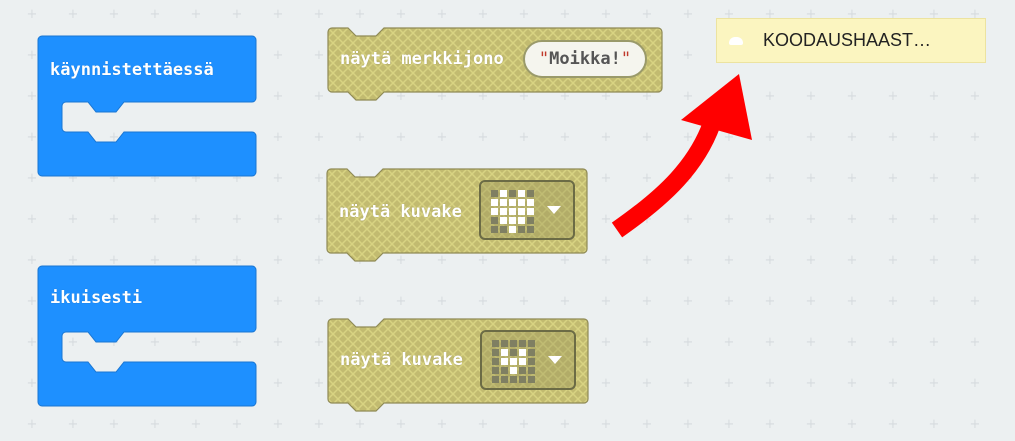 The height and width of the screenshot is (441, 1015). I want to click on string-input: " Moikka! ", so click(585, 59).